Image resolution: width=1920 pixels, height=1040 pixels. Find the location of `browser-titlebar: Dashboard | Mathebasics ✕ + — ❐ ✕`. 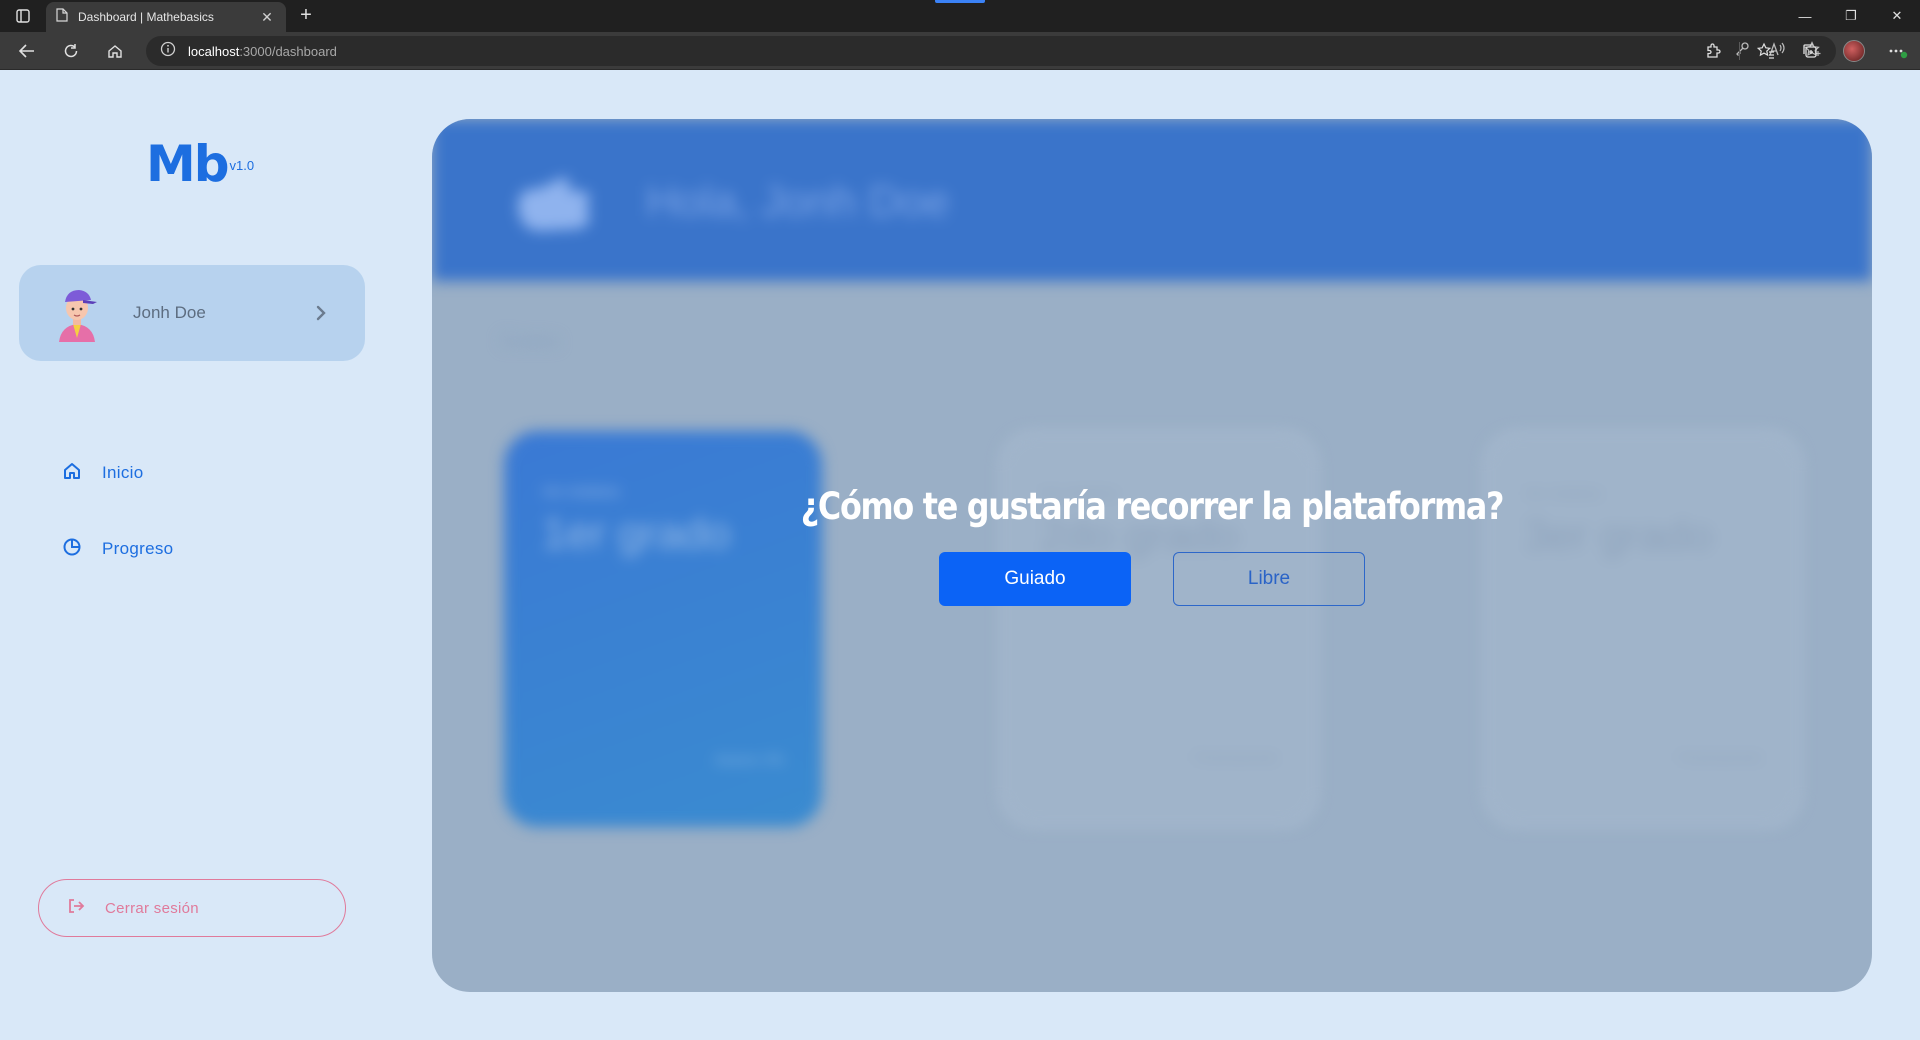

browser-titlebar: Dashboard | Mathebasics ✕ + — ❐ ✕ is located at coordinates (960, 16).